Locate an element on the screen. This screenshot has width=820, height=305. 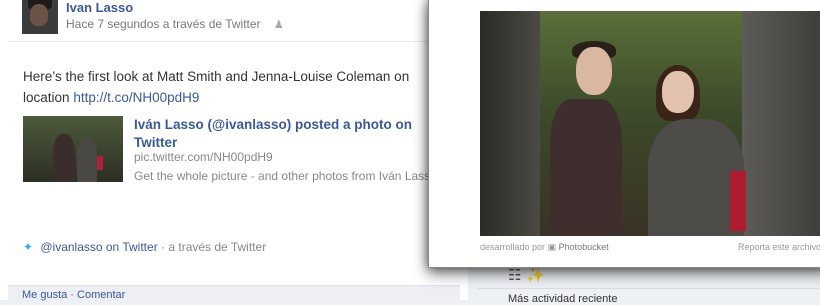
avatar is located at coordinates (40, 17).